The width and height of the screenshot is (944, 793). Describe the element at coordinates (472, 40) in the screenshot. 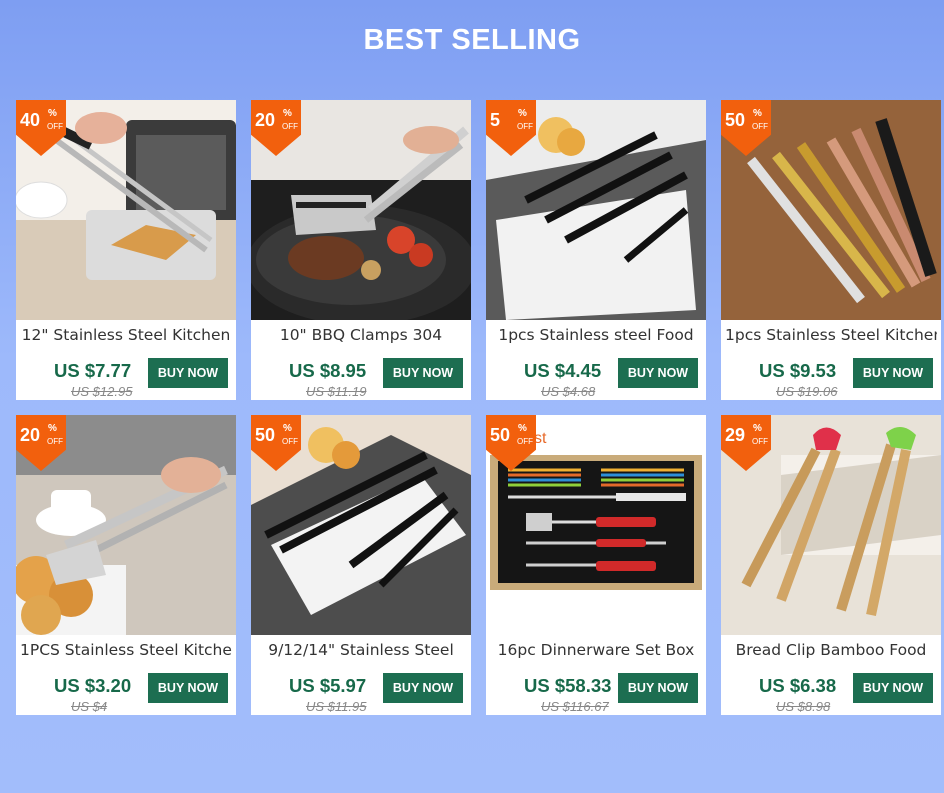

I see `section-title: BEST SELLING` at that location.